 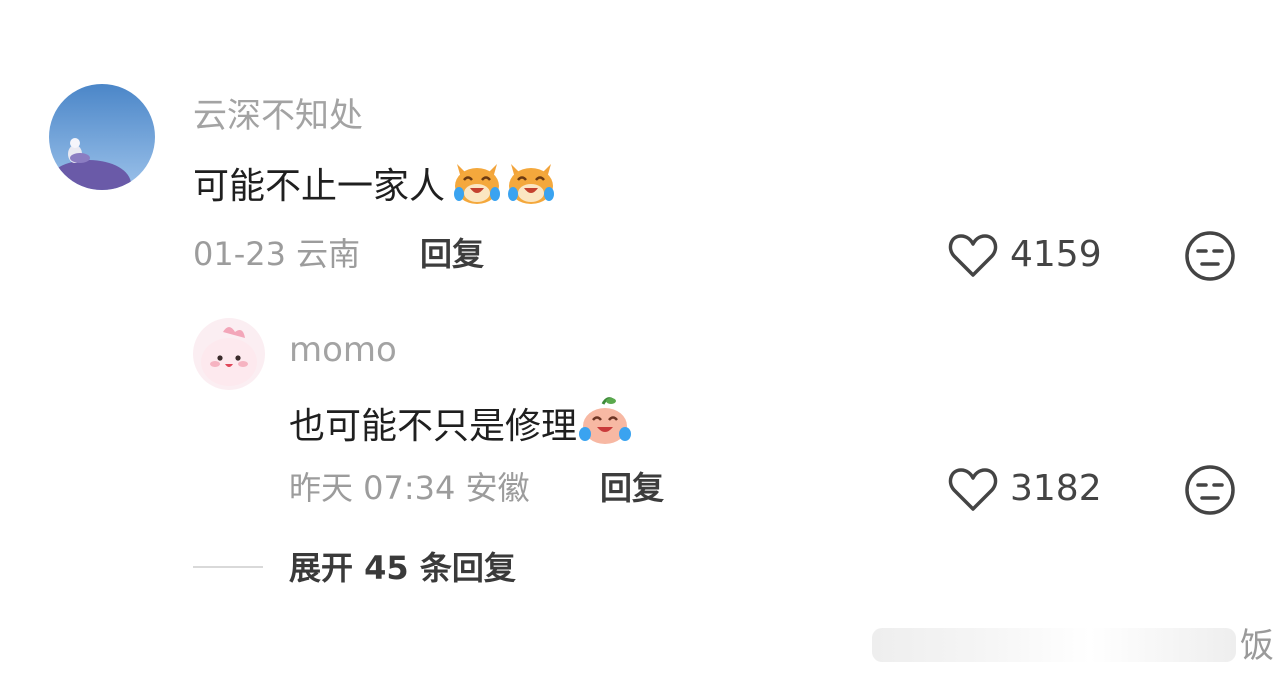 What do you see at coordinates (1054, 645) in the screenshot?
I see `watermark-bar` at bounding box center [1054, 645].